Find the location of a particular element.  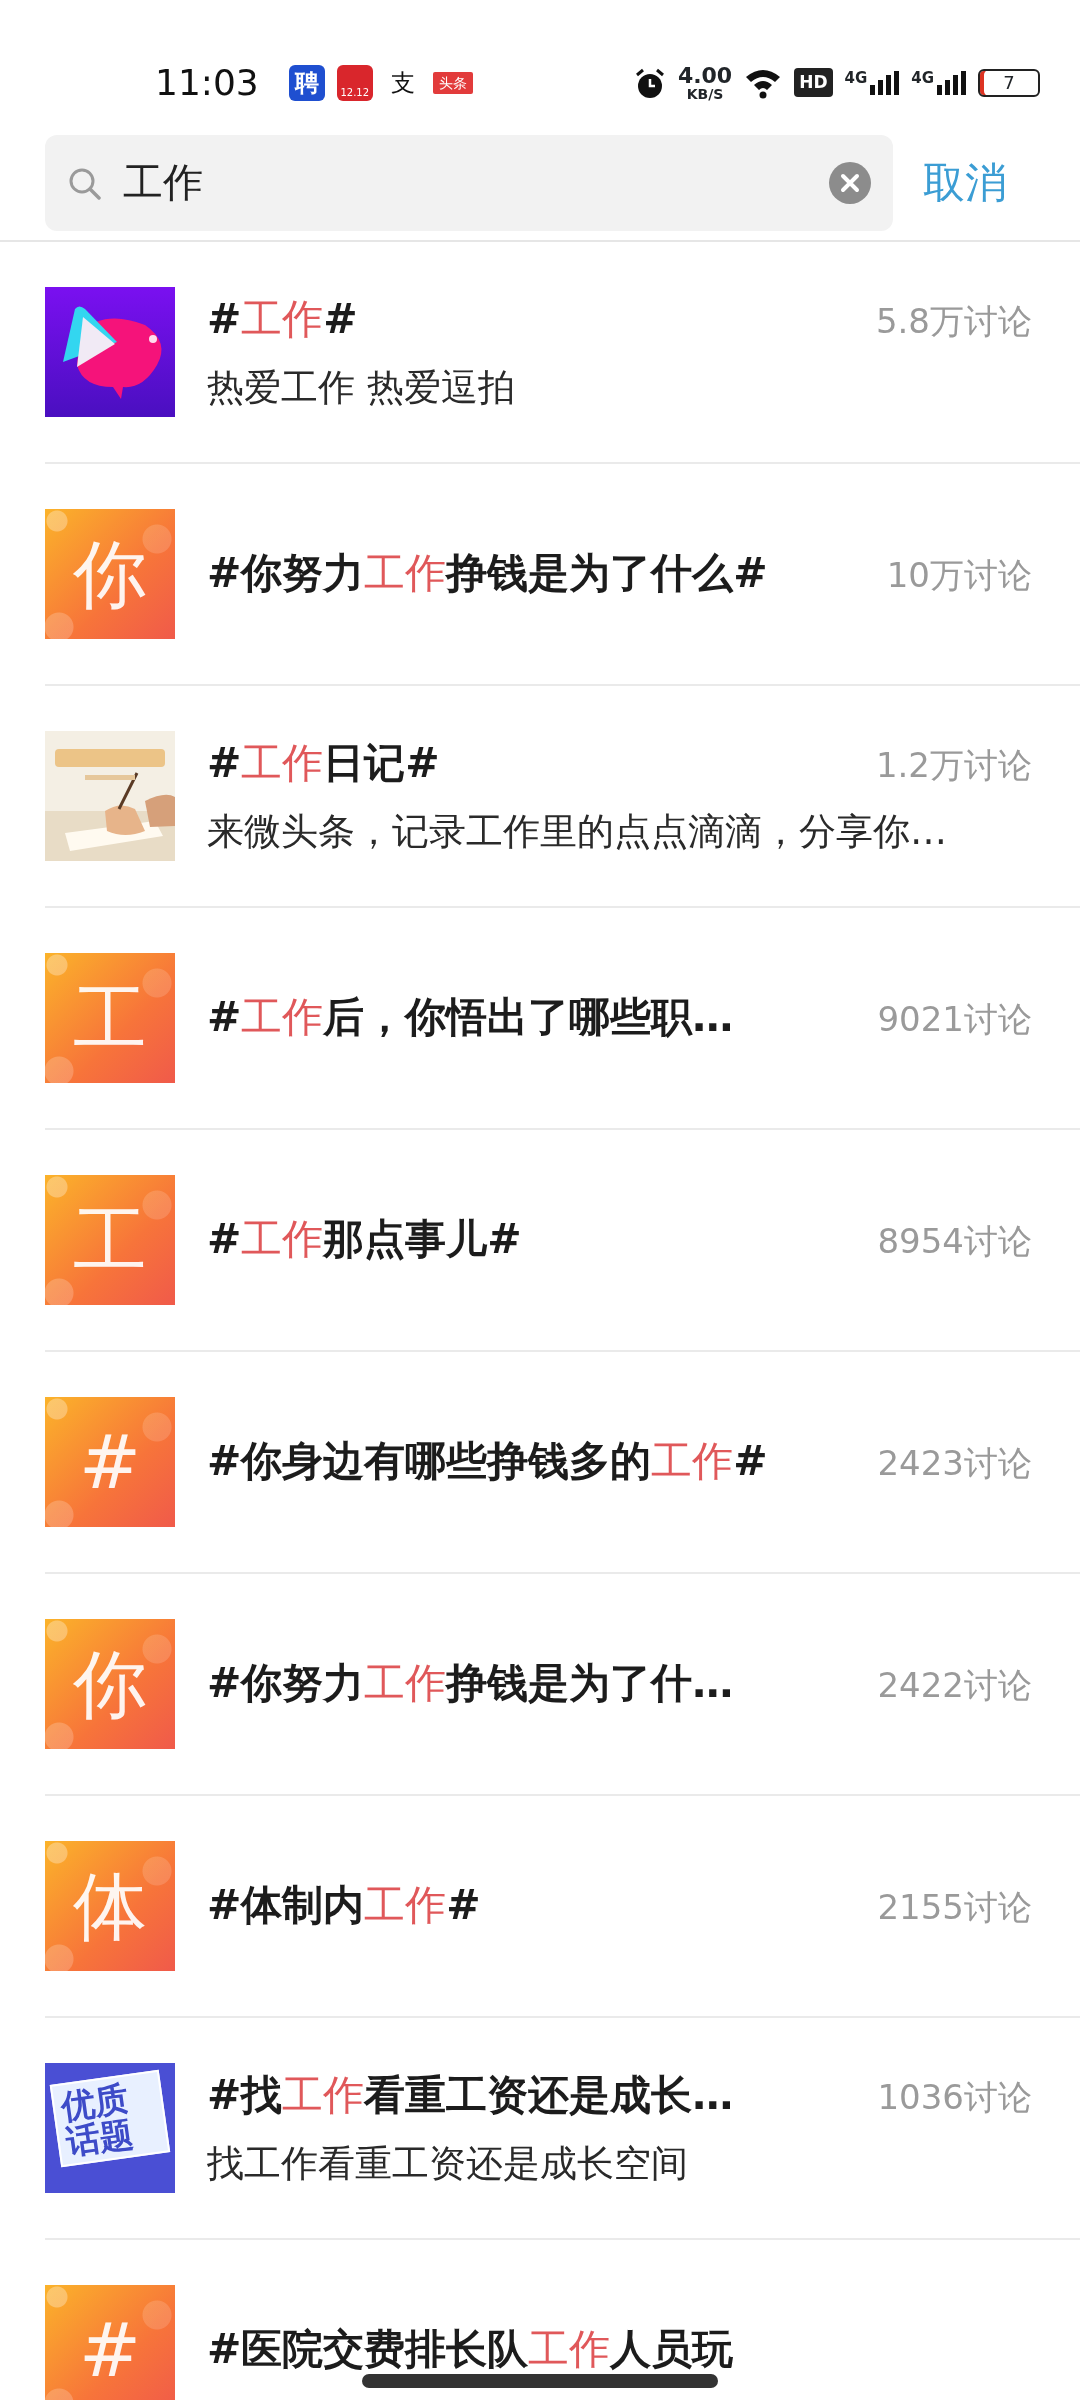

topic-row: #工作# 5.8万讨论 热爱工作 热爱逗拍 is located at coordinates (562, 353).